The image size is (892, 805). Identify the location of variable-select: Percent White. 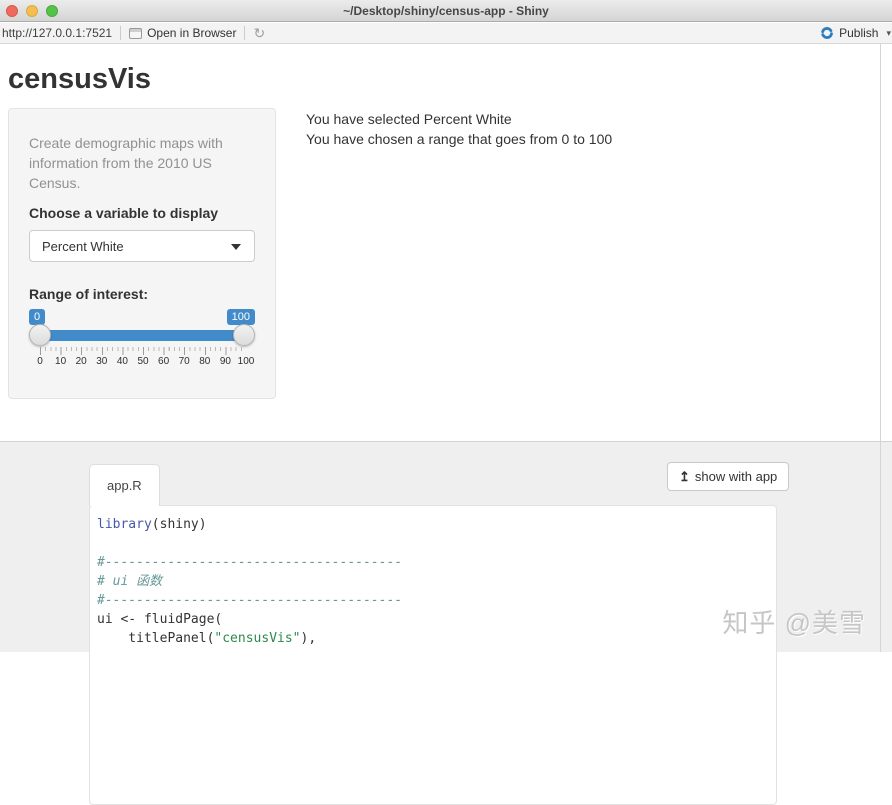
(142, 246).